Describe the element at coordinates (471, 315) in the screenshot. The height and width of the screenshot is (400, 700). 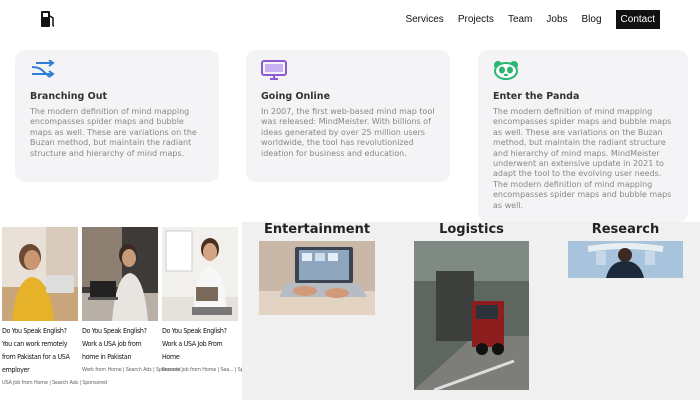
I see `category-image-logistics` at that location.